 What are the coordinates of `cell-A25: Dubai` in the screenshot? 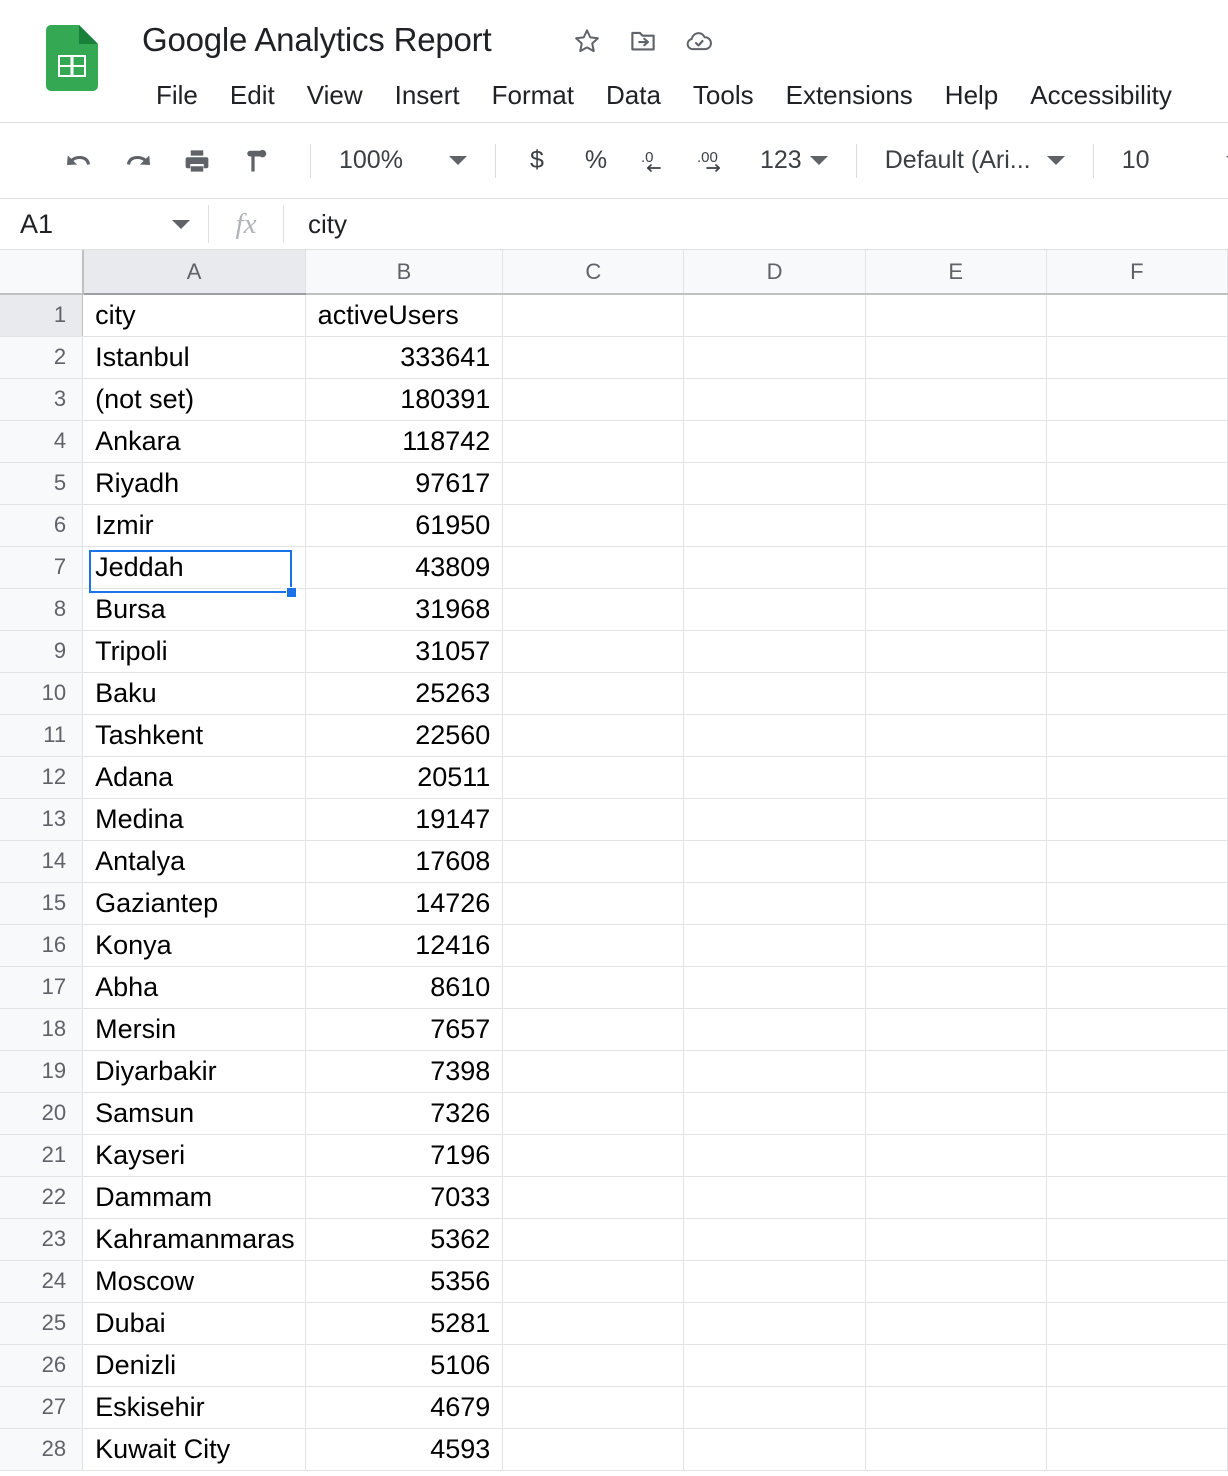 It's located at (194, 1323).